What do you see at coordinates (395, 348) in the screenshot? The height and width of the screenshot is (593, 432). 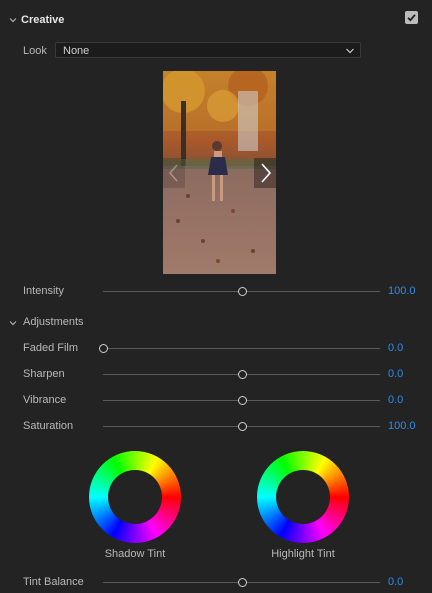 I see `faded-film-value: 0.0` at bounding box center [395, 348].